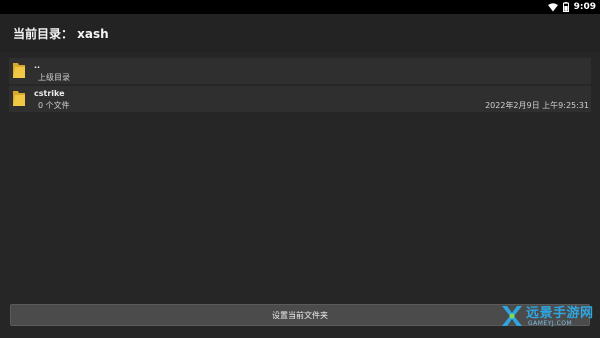  What do you see at coordinates (300, 7) in the screenshot?
I see `status-bar: 9:09` at bounding box center [300, 7].